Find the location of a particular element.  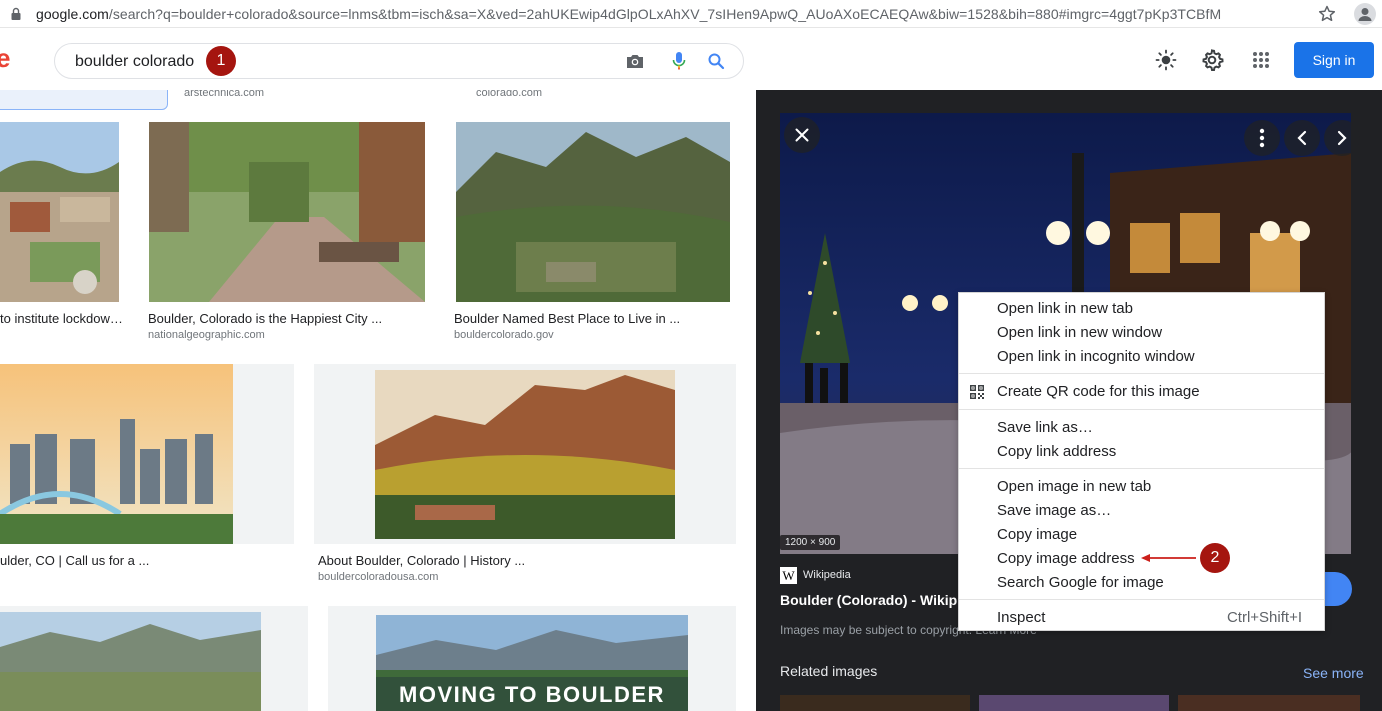

menu-item-label: Open link in incognito window is located at coordinates (1096, 356).